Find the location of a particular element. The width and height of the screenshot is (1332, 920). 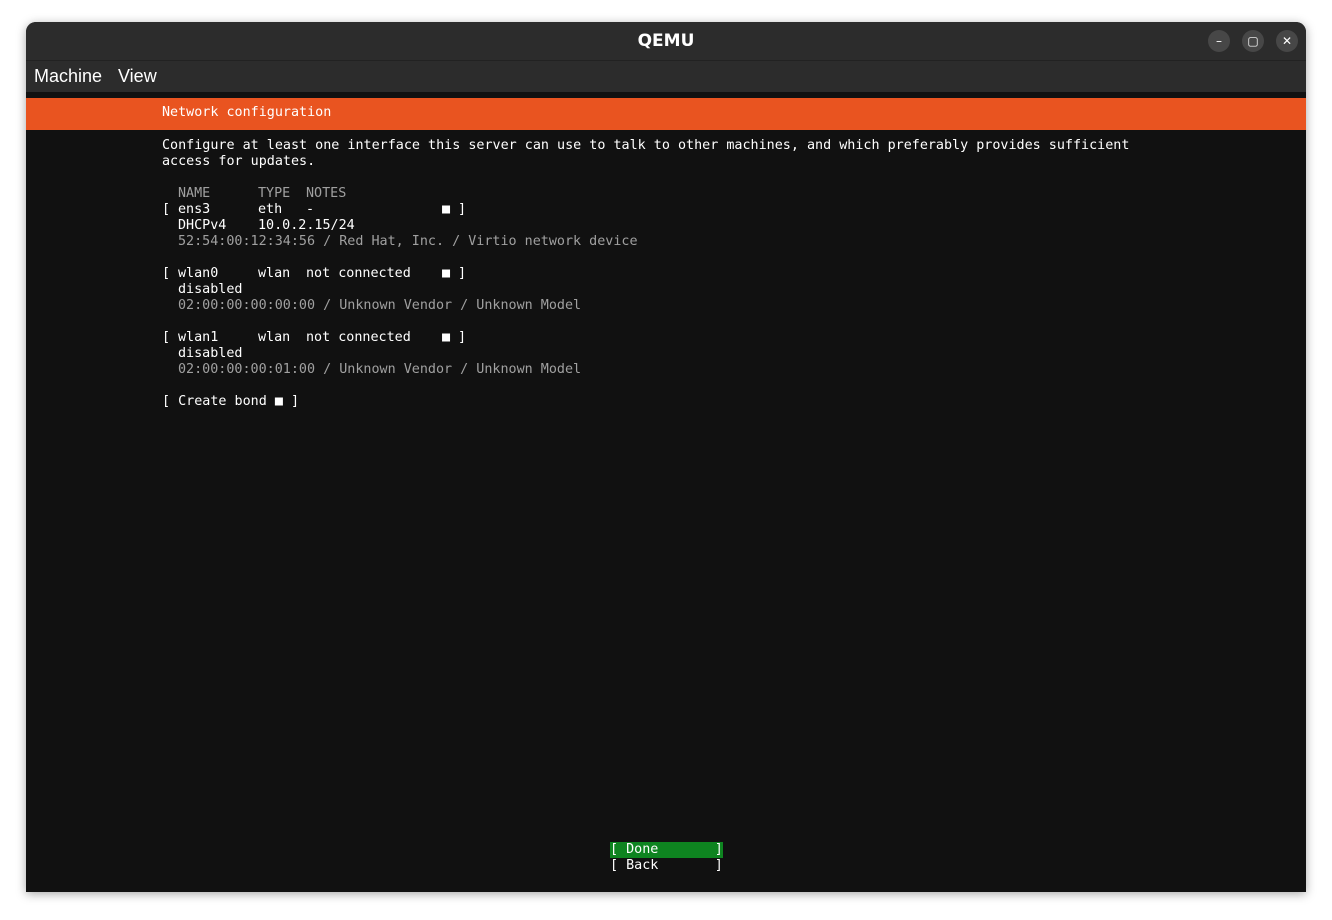

interface-status-label: DHCPv4 is located at coordinates (202, 225).